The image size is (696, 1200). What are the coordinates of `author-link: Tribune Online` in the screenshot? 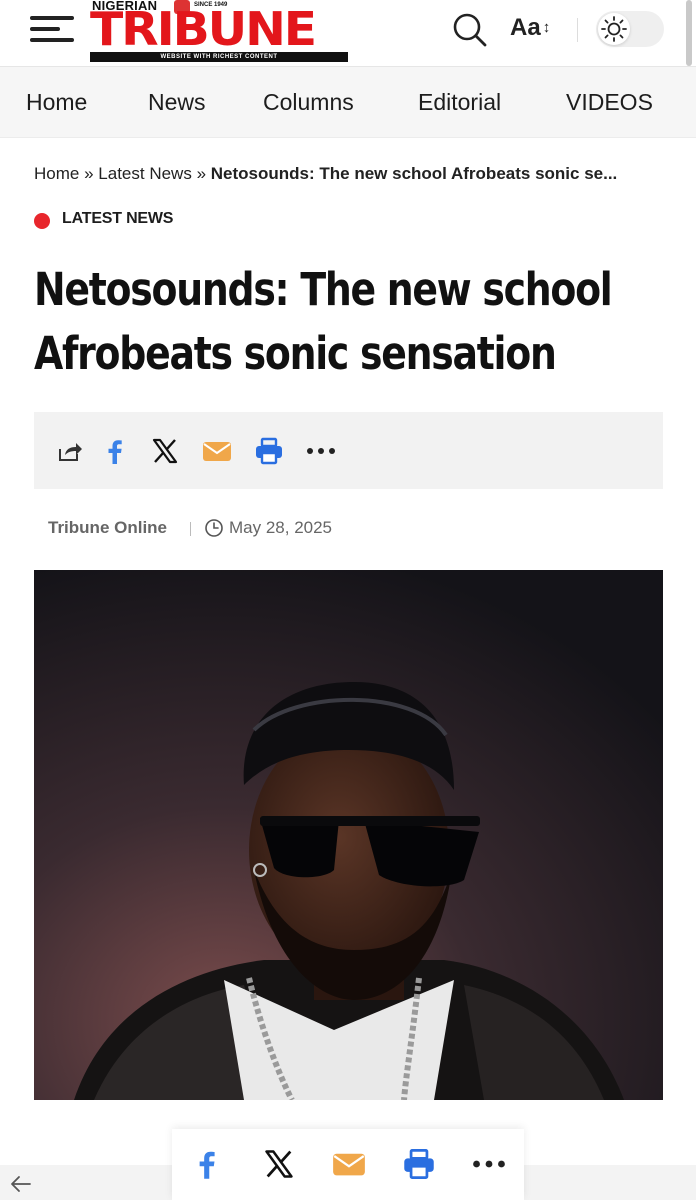 It's located at (107, 528).